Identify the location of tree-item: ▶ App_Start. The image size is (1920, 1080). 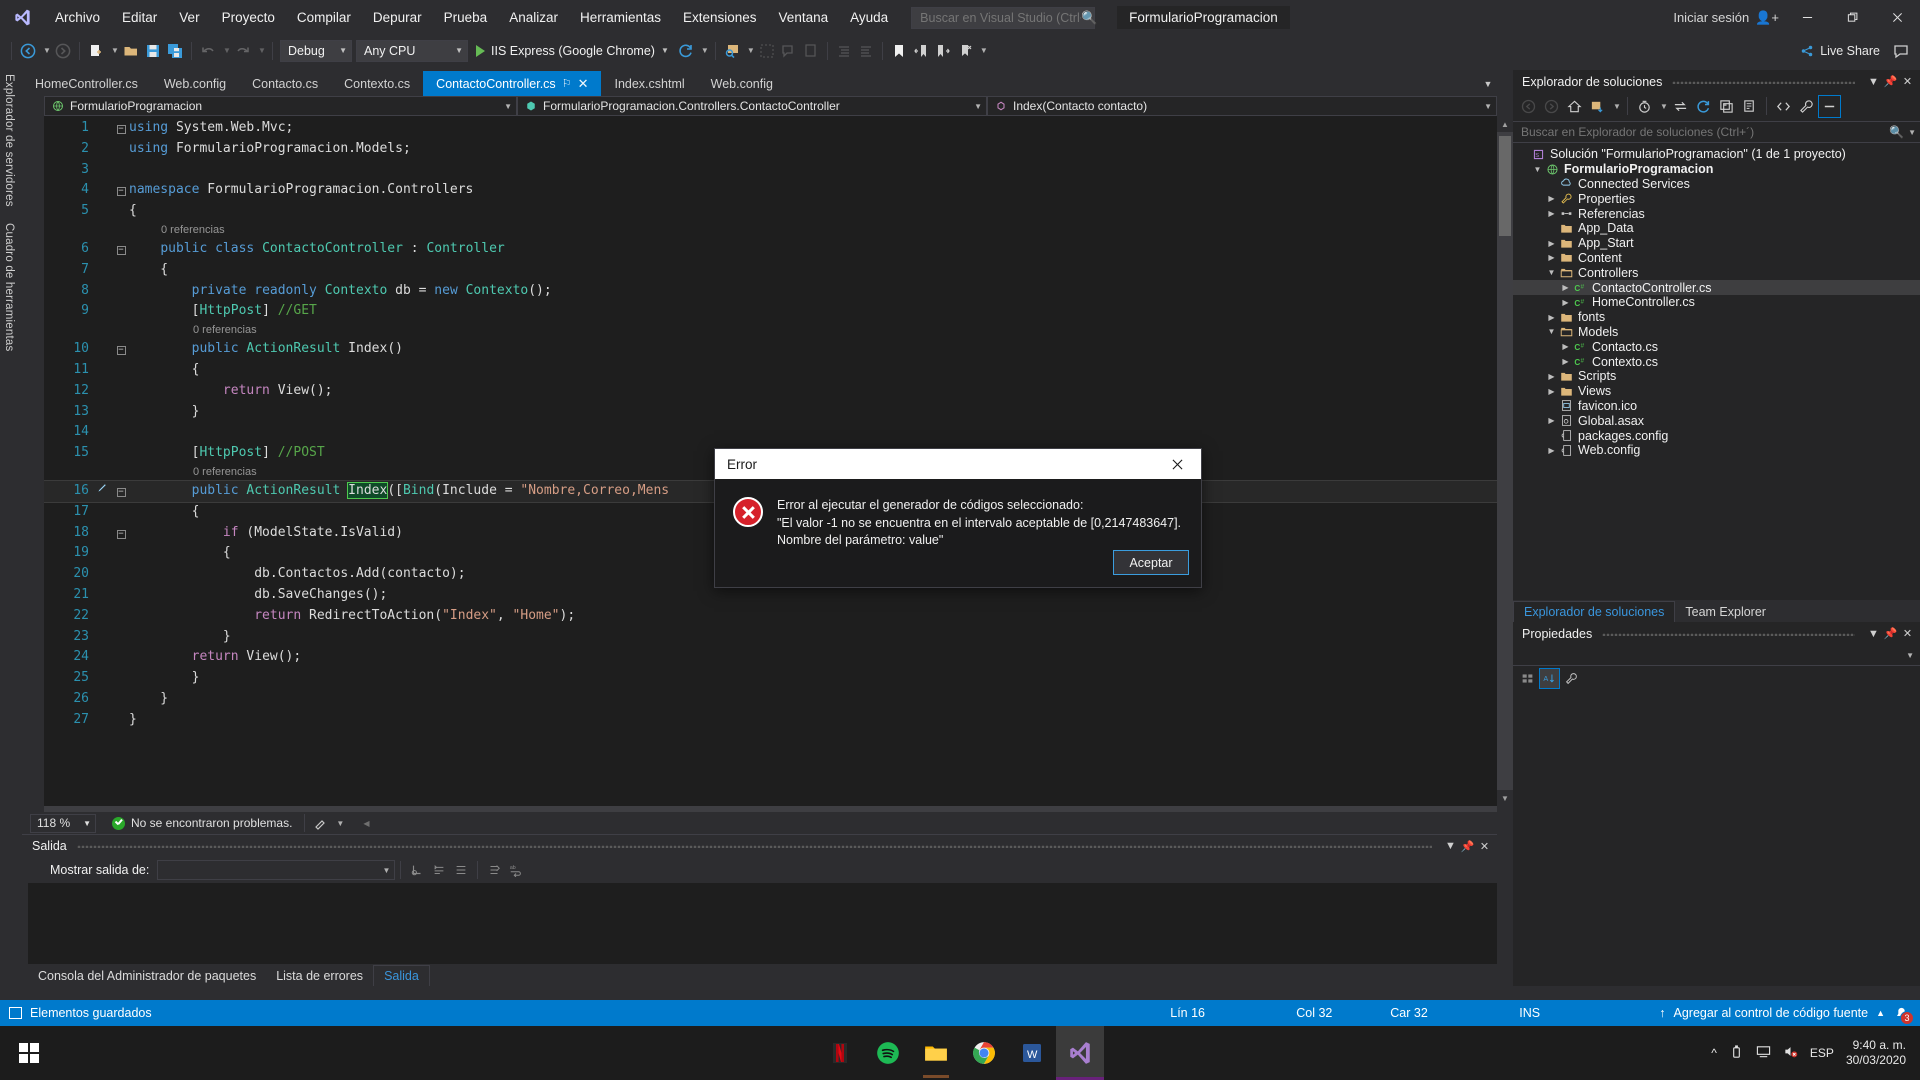
(1716, 243).